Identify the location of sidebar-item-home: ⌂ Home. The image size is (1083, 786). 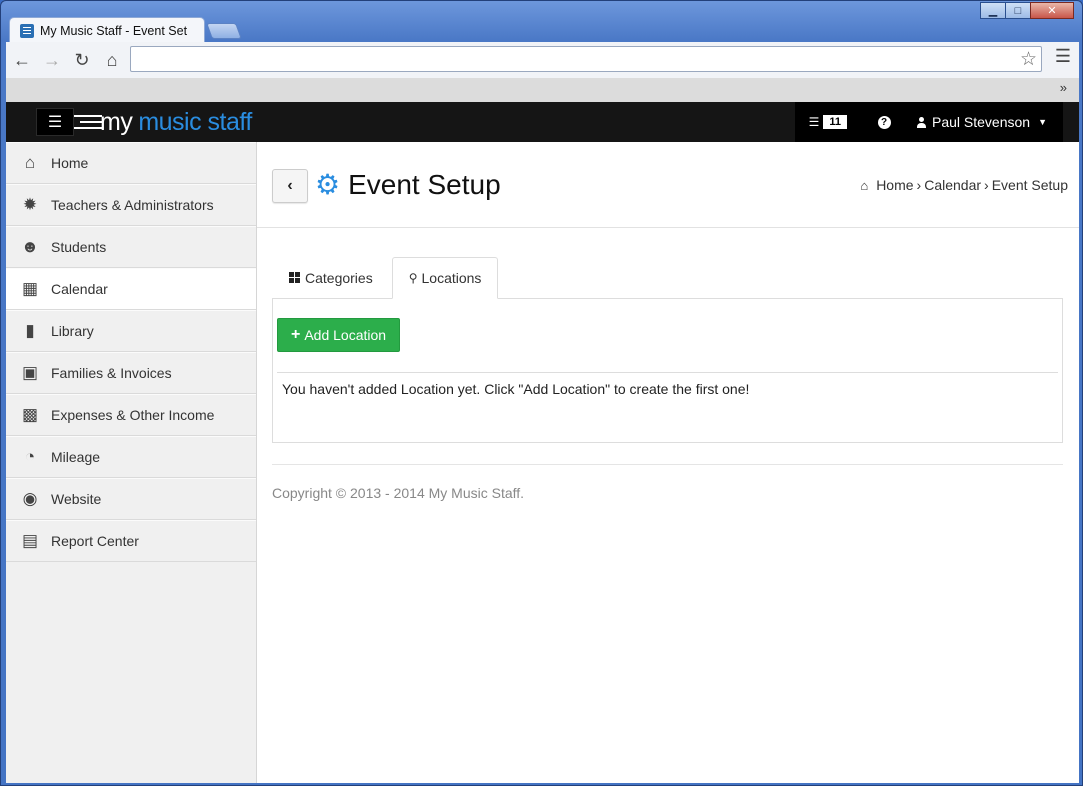
(131, 163).